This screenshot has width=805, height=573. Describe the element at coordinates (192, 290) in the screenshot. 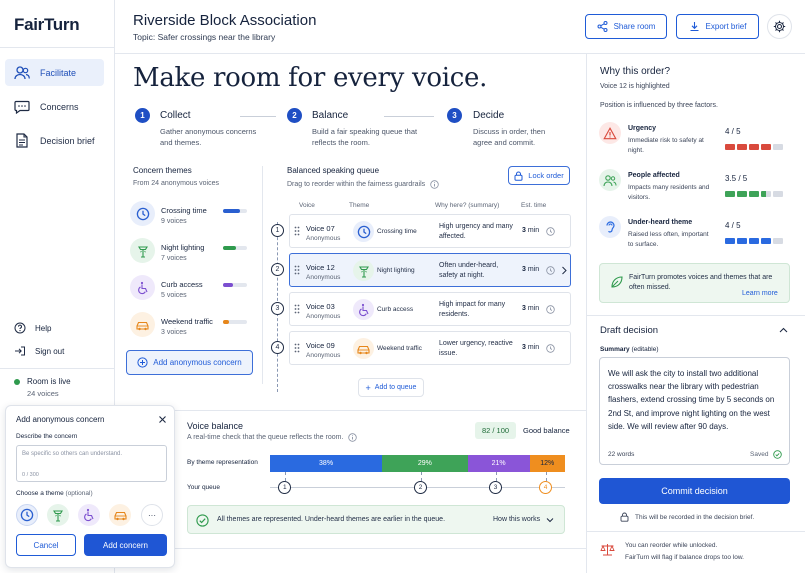

I see `theme-item: Curb access 5 voices` at that location.